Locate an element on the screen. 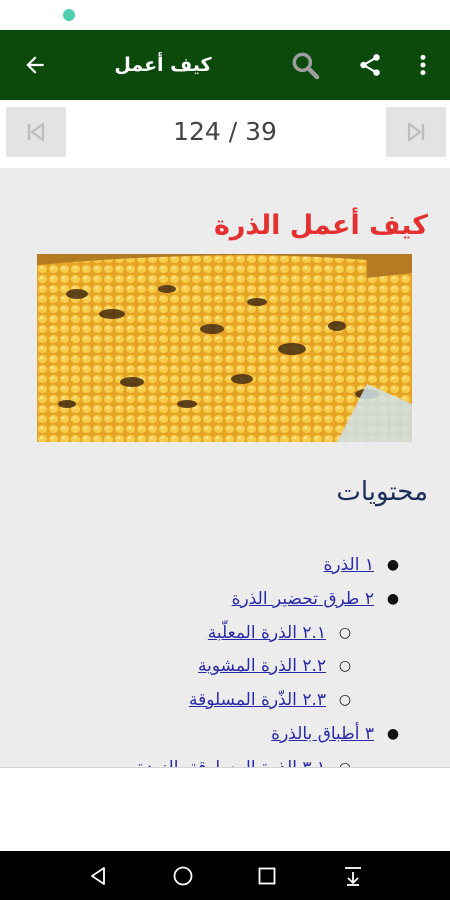 This screenshot has height=900, width=450. search-icon is located at coordinates (306, 66).